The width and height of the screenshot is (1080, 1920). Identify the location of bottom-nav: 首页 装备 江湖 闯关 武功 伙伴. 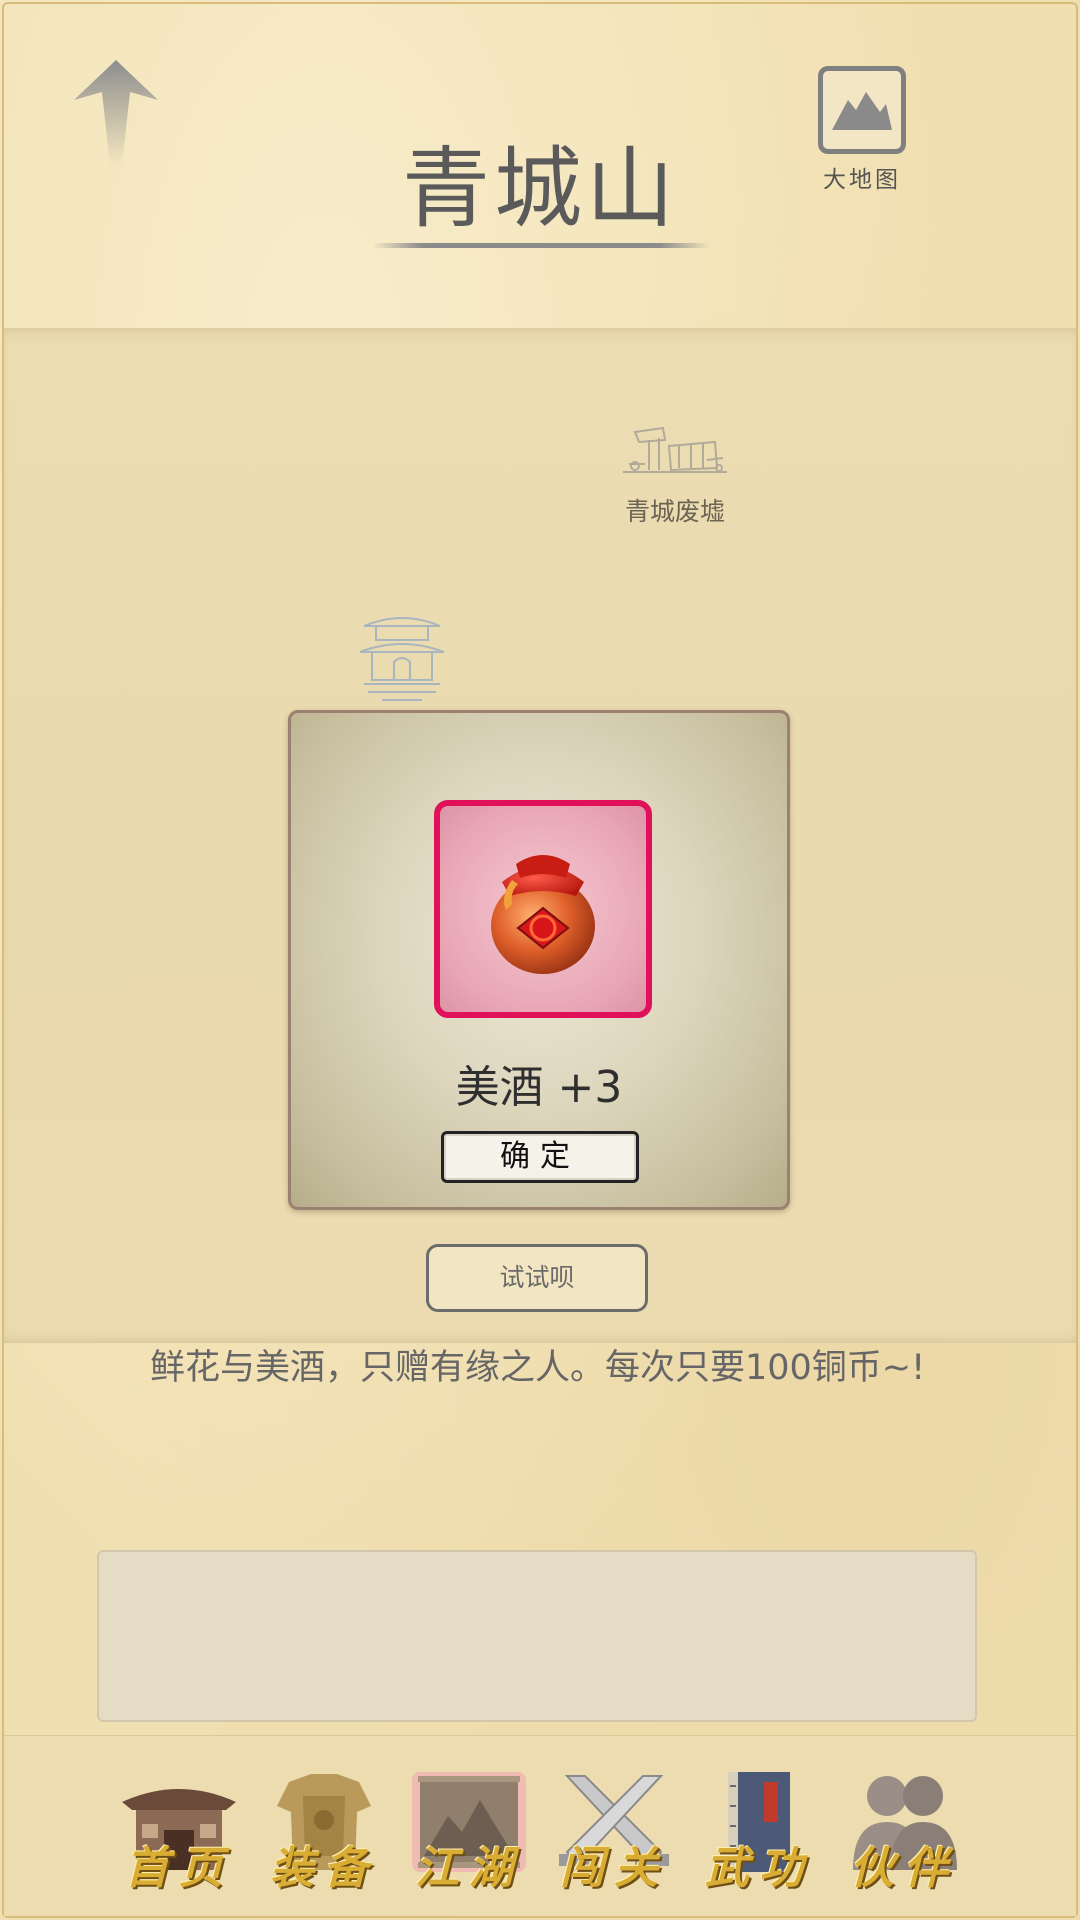
(540, 1825).